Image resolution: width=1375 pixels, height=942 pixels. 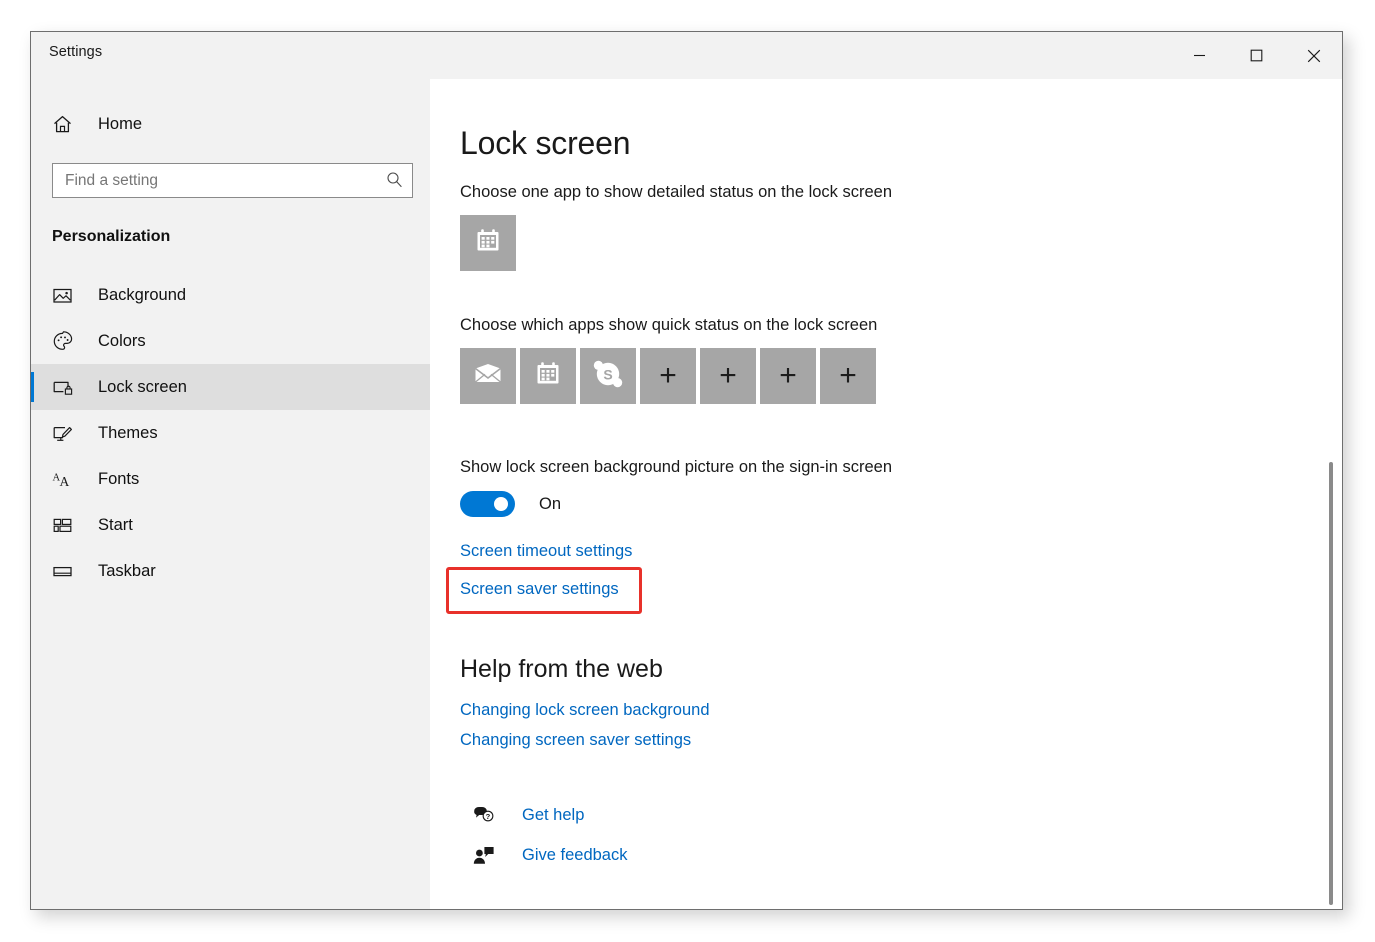 What do you see at coordinates (484, 855) in the screenshot?
I see `give-feedback-icon` at bounding box center [484, 855].